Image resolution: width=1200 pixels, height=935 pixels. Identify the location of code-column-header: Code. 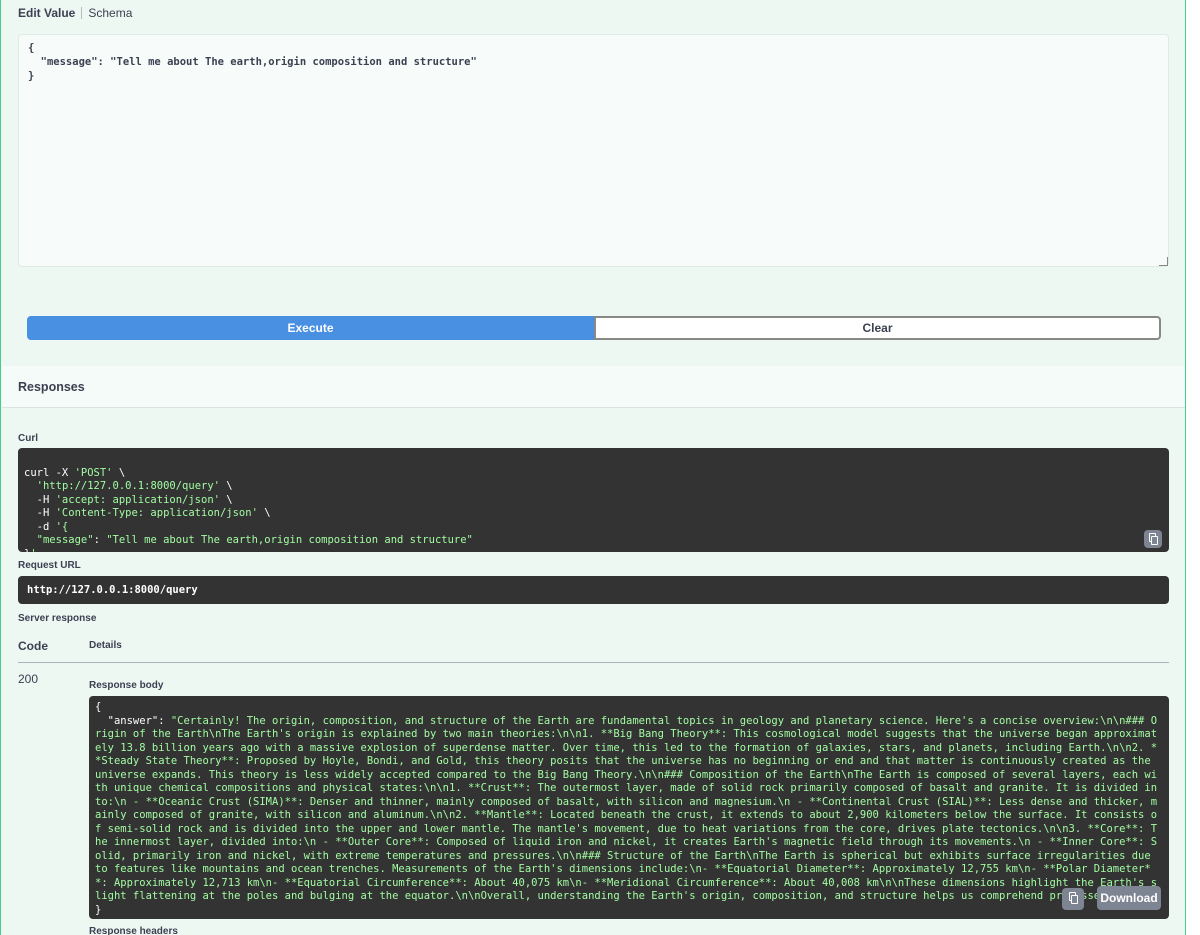
(33, 646).